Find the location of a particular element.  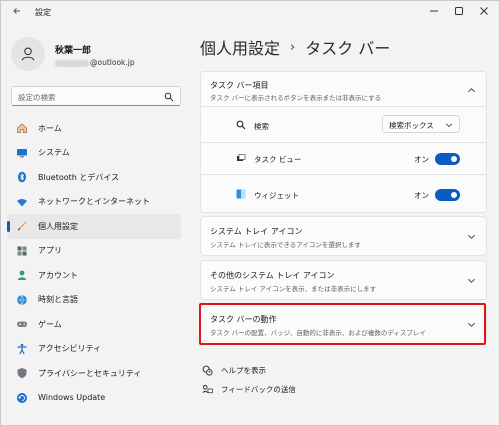

sidebar-item-label: プライバシーとセキュリティ is located at coordinates (90, 373).